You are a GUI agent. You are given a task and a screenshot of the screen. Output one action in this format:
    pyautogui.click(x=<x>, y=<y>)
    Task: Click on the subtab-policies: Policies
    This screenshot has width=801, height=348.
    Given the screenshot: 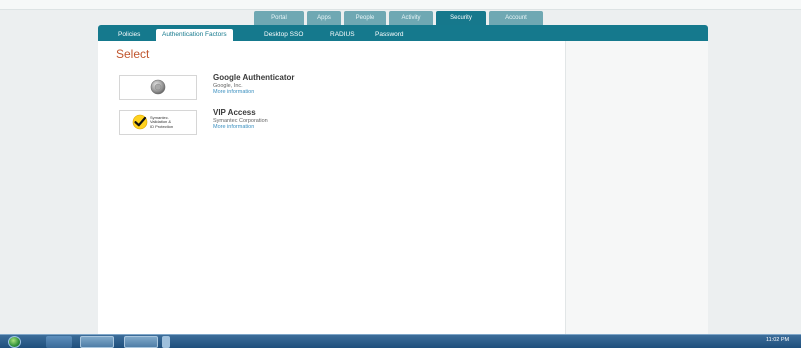 What is the action you would take?
    pyautogui.click(x=129, y=34)
    